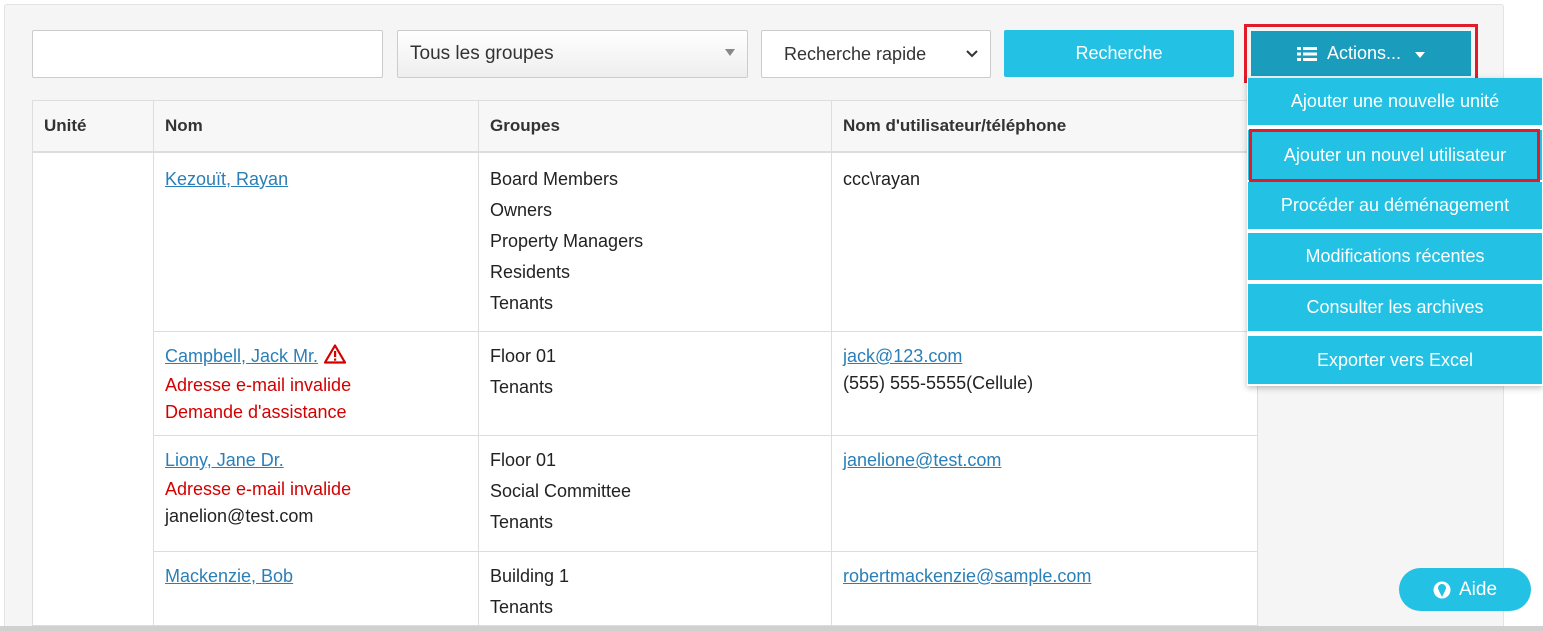  I want to click on header-unit: Unité, so click(93, 126).